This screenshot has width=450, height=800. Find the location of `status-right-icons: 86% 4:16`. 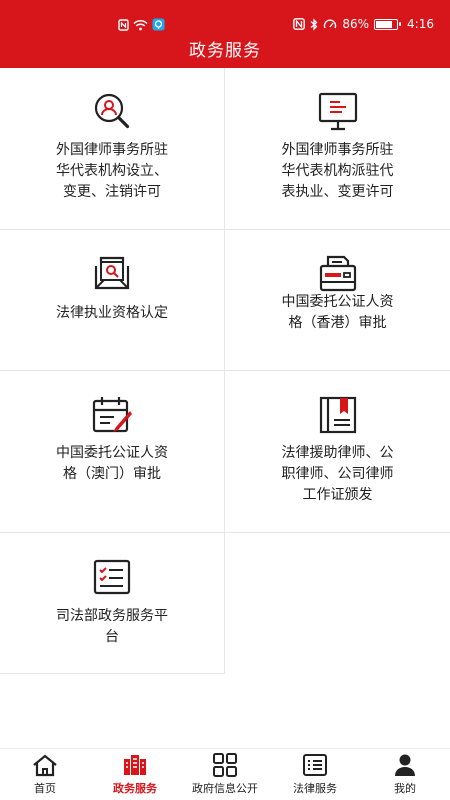

status-right-icons: 86% 4:16 is located at coordinates (363, 24).